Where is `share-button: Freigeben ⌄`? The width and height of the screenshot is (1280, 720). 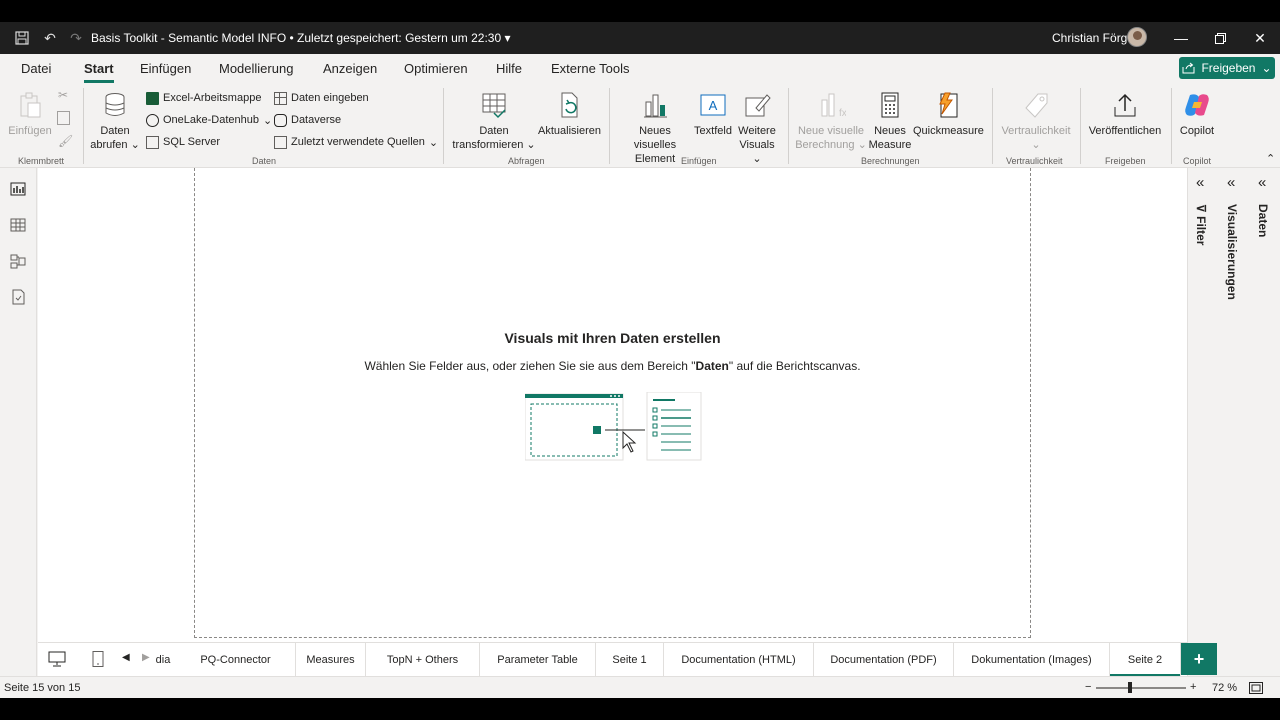
share-button: Freigeben ⌄ is located at coordinates (1227, 68).